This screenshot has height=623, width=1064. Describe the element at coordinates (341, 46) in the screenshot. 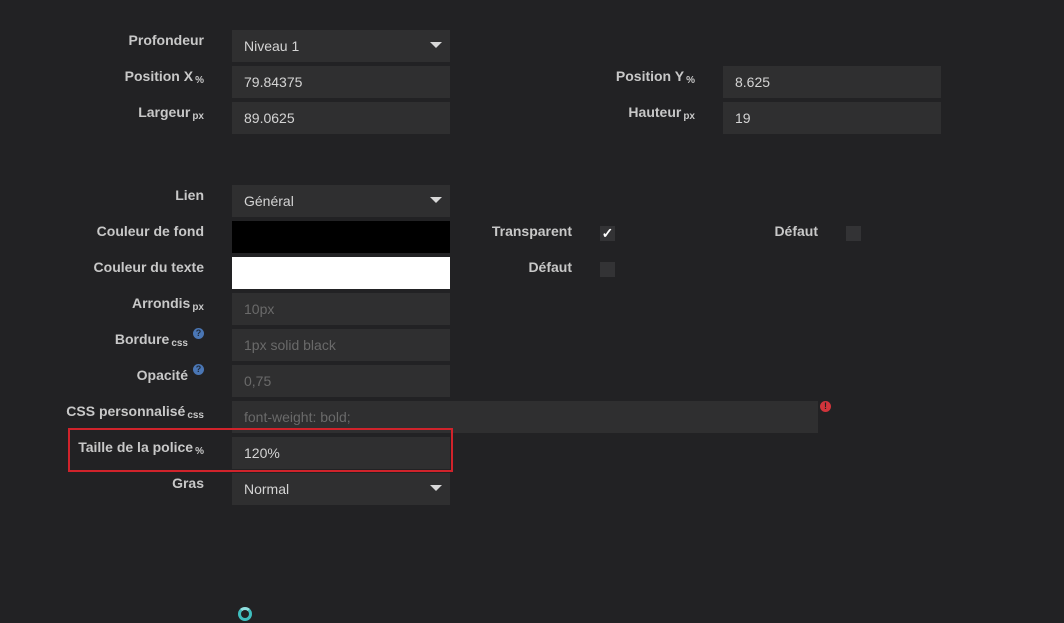

I see `depth-select: Niveau 1` at that location.